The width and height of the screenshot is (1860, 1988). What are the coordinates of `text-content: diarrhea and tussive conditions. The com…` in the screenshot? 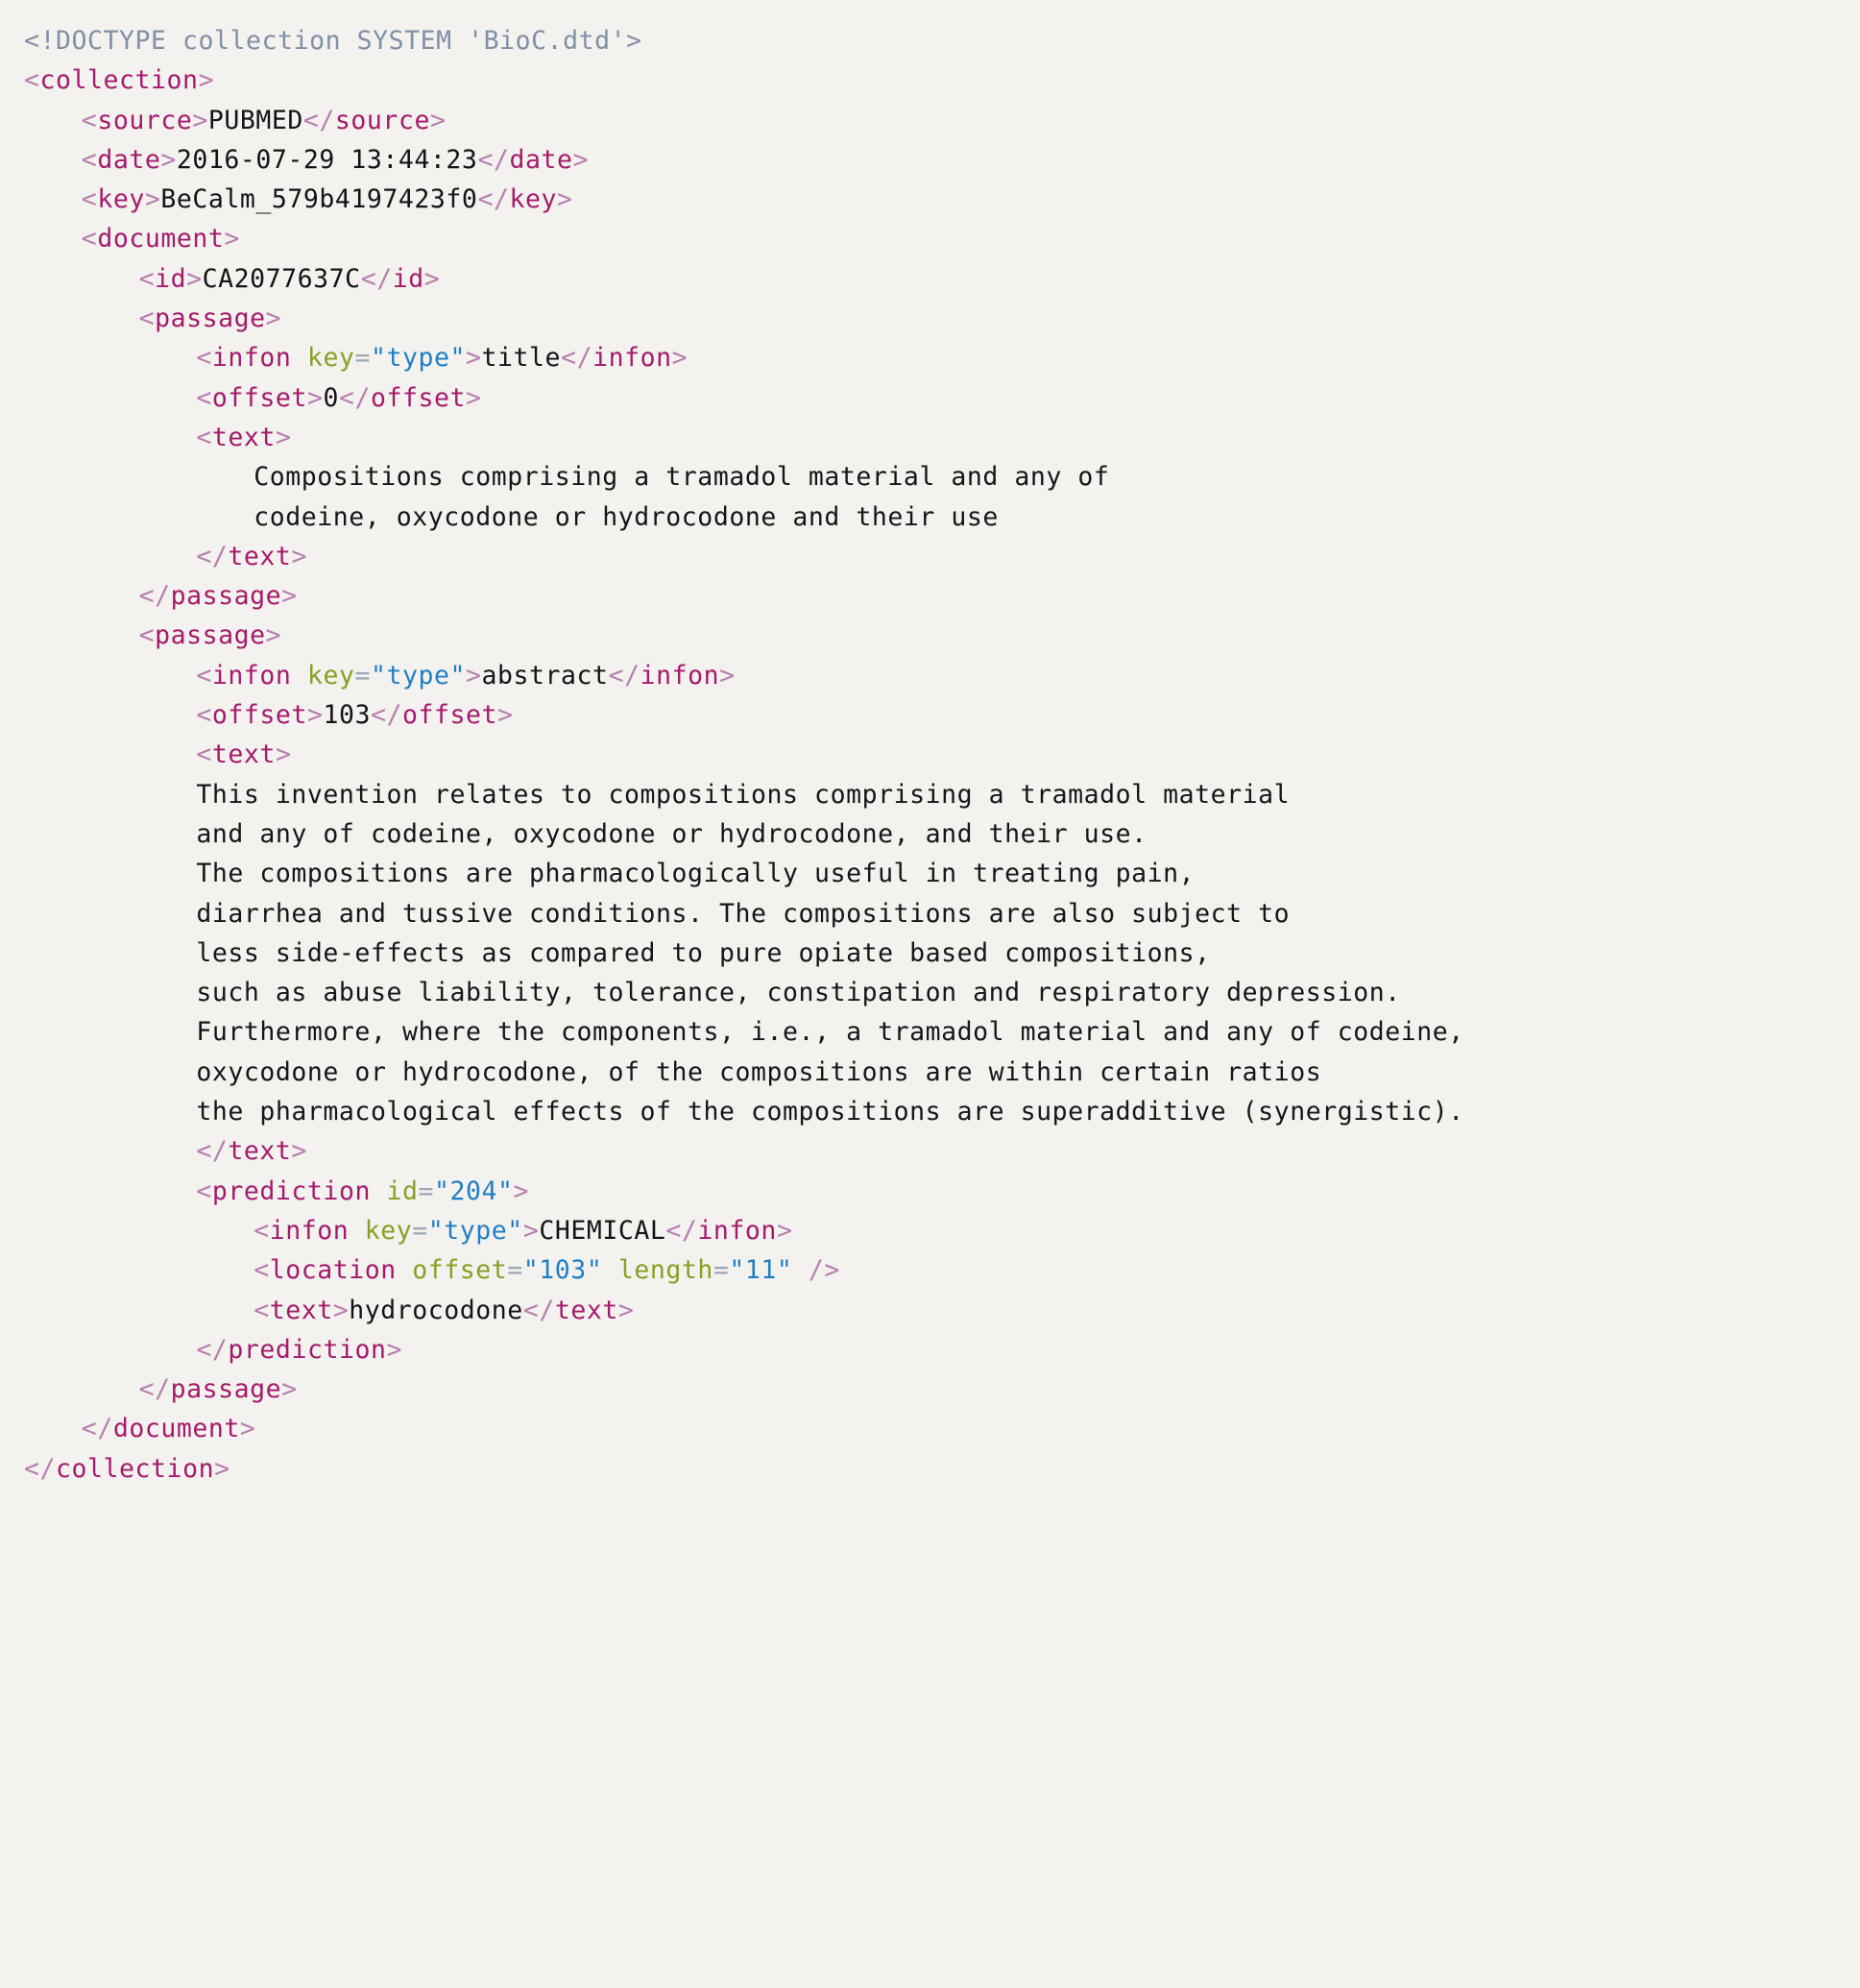 It's located at (744, 914).